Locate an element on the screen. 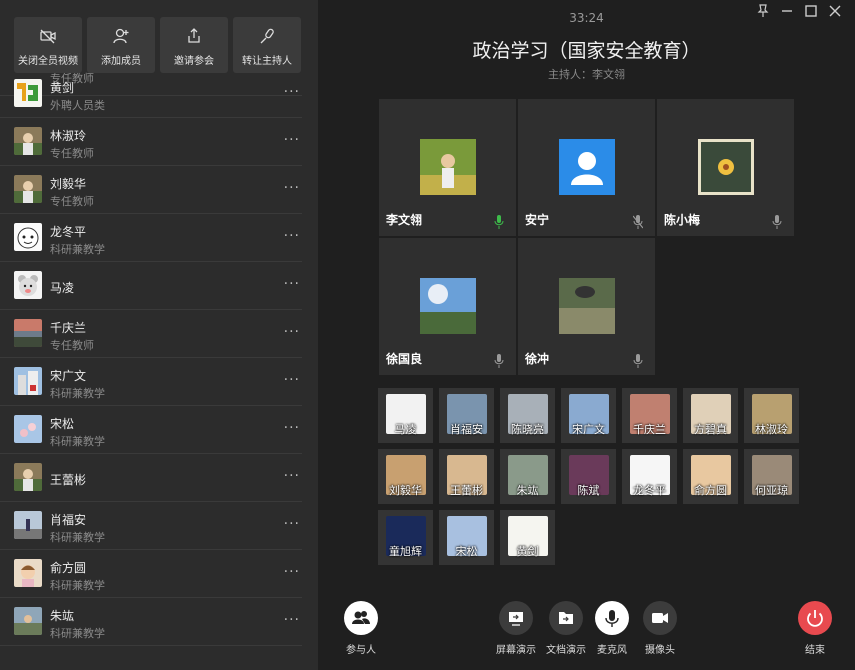 The height and width of the screenshot is (670, 855). list-item: 朱竑 科研兼教学 ··· is located at coordinates (151, 622).